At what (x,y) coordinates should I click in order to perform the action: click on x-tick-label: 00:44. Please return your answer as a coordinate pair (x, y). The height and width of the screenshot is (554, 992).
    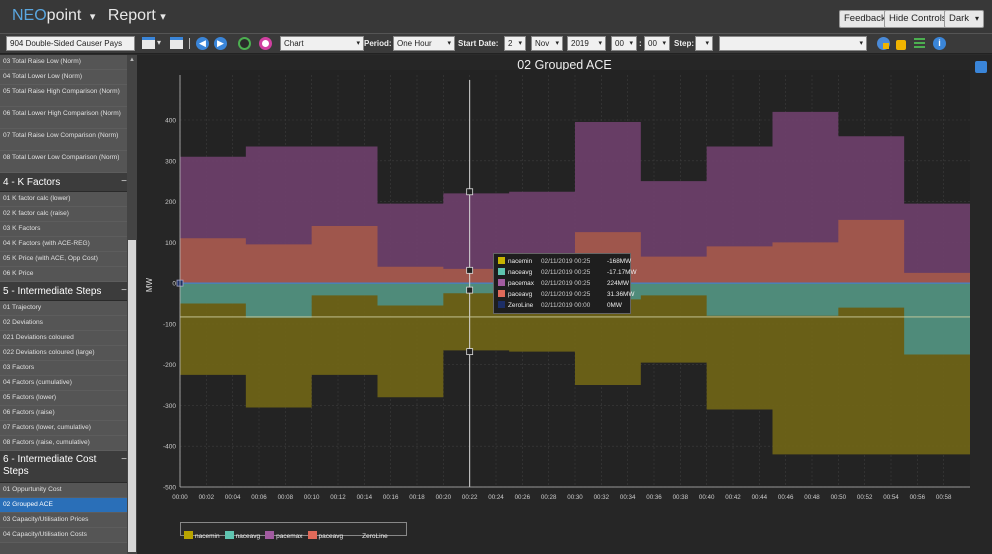
    Looking at the image, I should click on (760, 497).